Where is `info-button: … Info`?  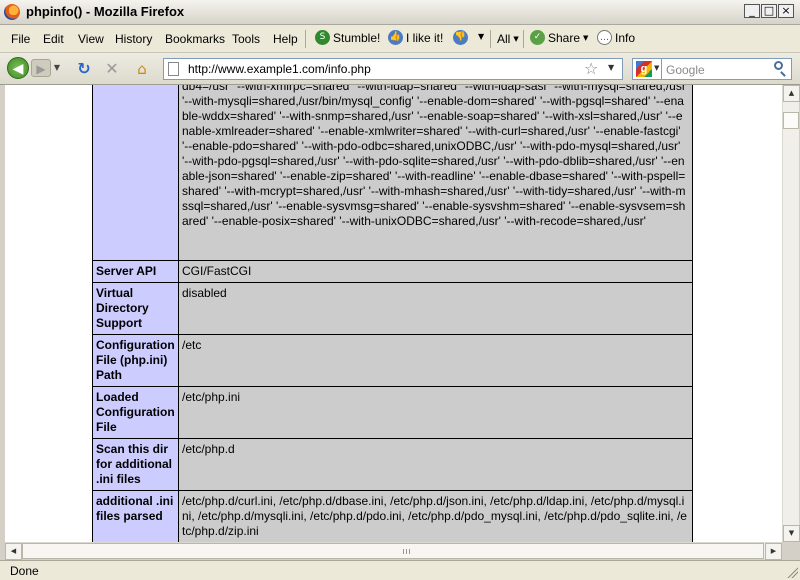 info-button: … Info is located at coordinates (616, 37).